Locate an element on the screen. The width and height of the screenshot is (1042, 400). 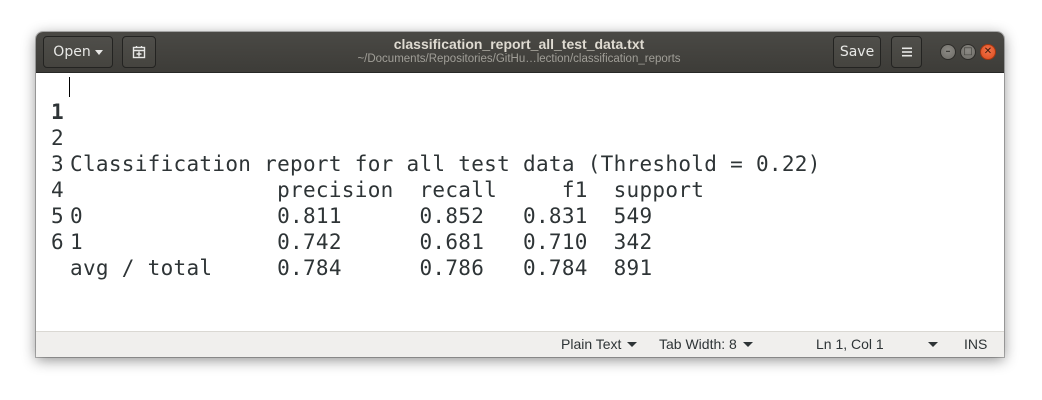
line-text: 1 0.742 0.681 0.710 342 is located at coordinates (361, 242).